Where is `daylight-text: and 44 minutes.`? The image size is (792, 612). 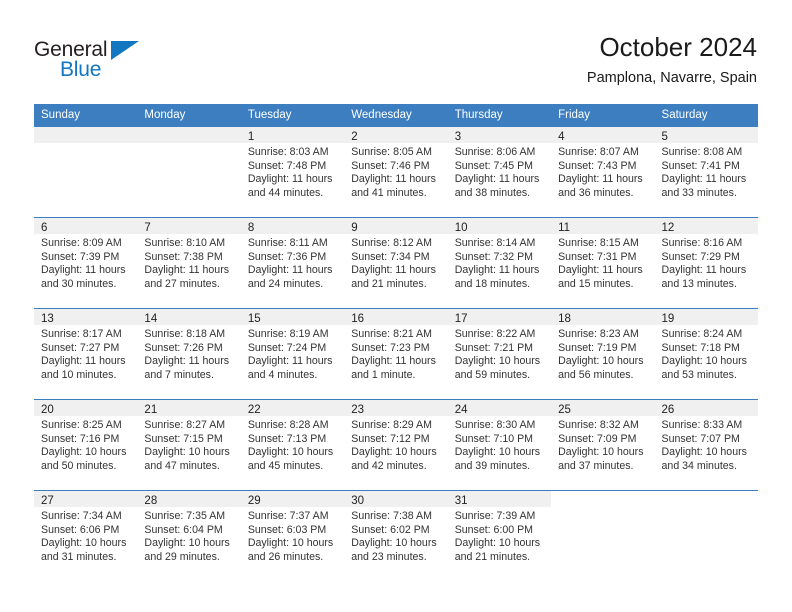 daylight-text: and 44 minutes. is located at coordinates (285, 192).